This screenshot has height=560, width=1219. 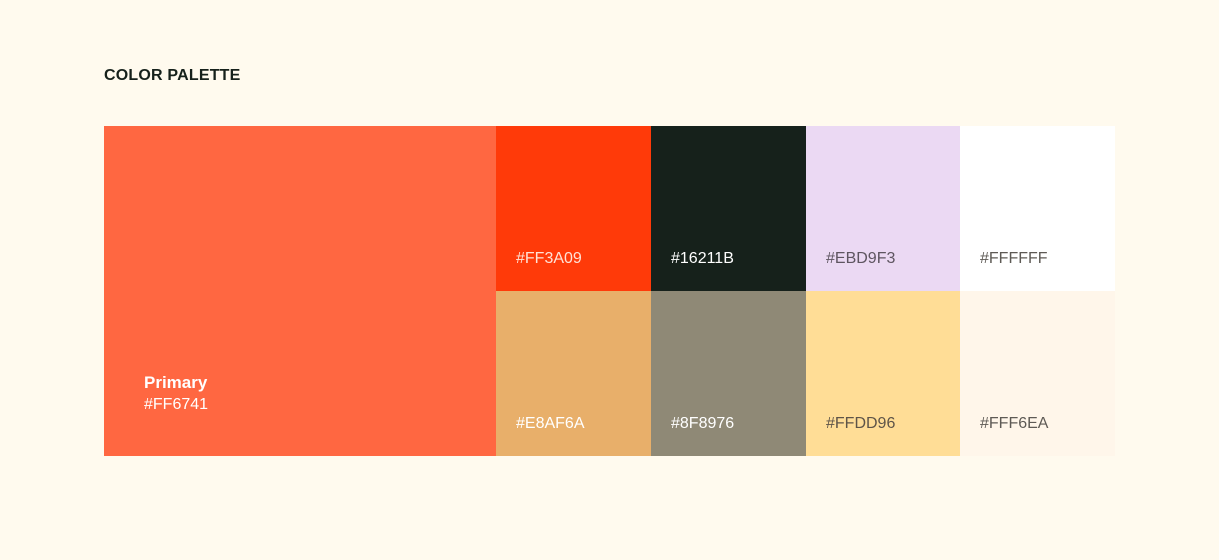 I want to click on swatch-hex: #16211B, so click(x=702, y=258).